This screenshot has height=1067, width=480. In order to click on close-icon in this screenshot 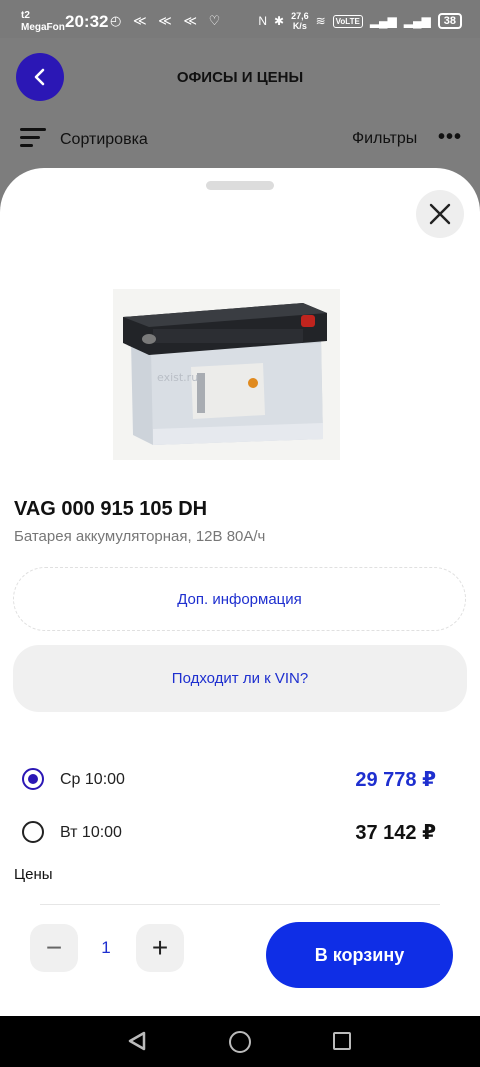, I will do `click(440, 214)`.